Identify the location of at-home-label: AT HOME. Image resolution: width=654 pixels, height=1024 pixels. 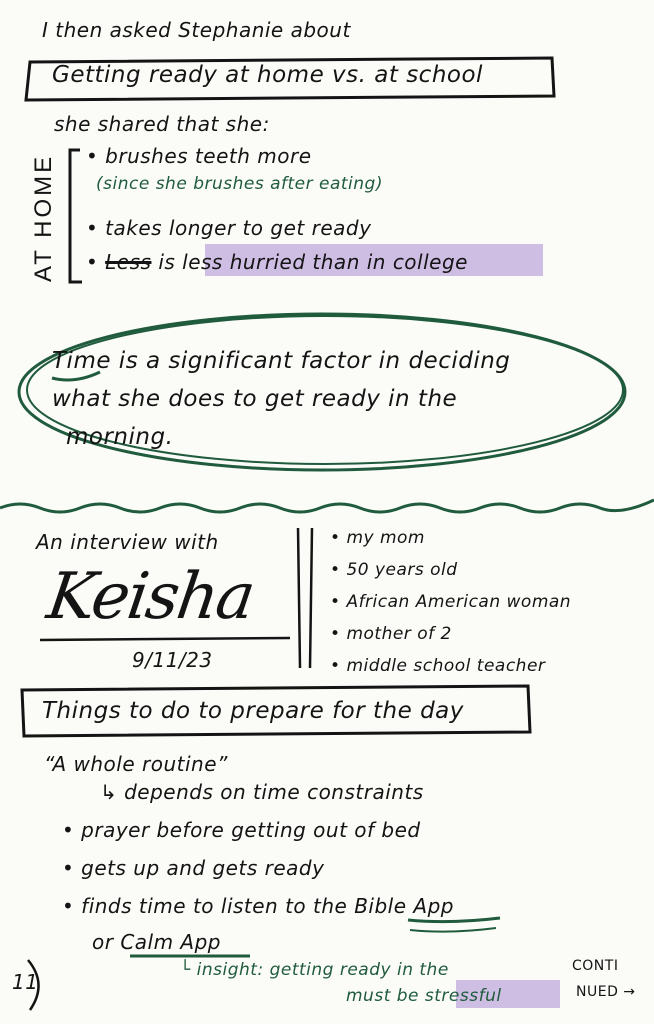
(43, 217).